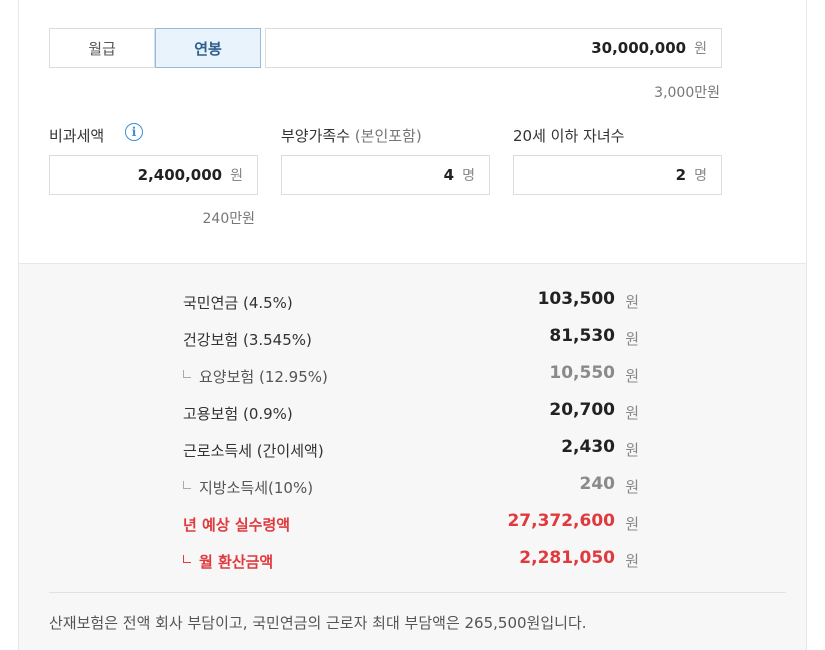  I want to click on result-name: 년 예상 실수령액, so click(237, 525).